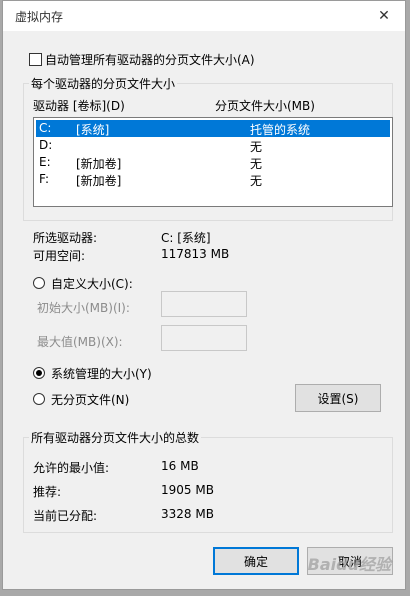 The height and width of the screenshot is (596, 410). I want to click on drive-row: C: [系统] 托管的系统, so click(213, 128).